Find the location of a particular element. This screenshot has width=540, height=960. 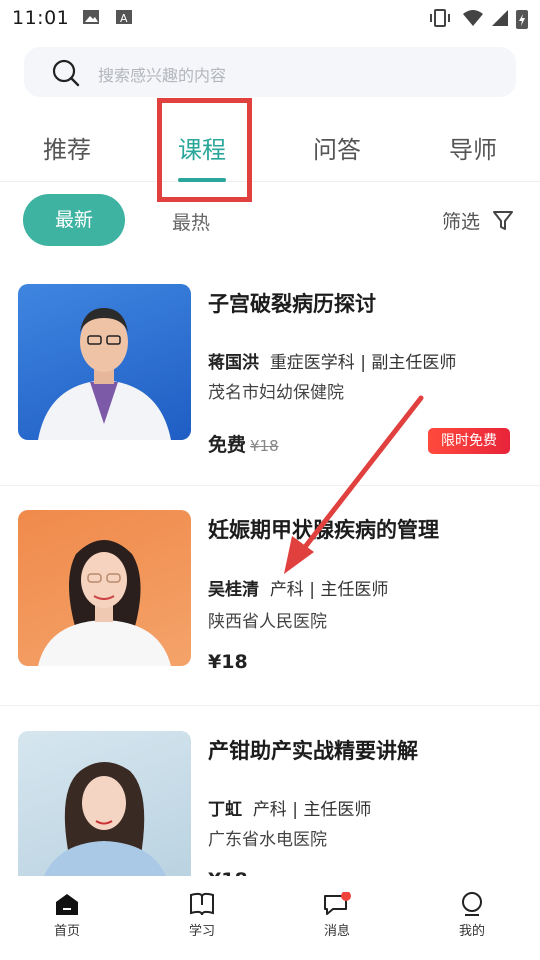

course-price-line: ¥18 is located at coordinates (228, 662).